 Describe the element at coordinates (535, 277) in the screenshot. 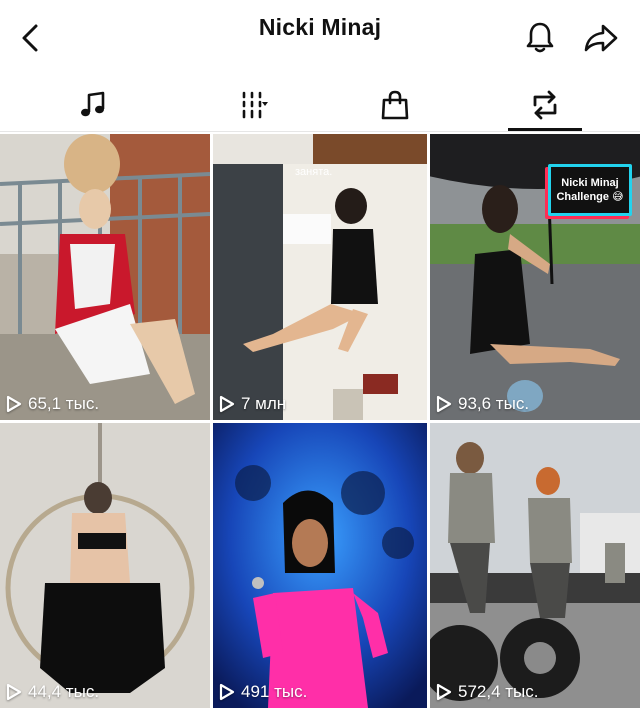

I see `video-tile: Nicki Minaj Challenge 😅 93,6 тыс.` at that location.